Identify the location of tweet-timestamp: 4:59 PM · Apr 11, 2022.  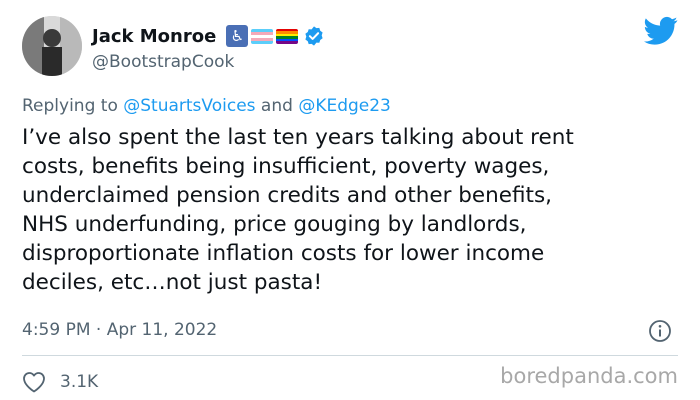
(119, 330).